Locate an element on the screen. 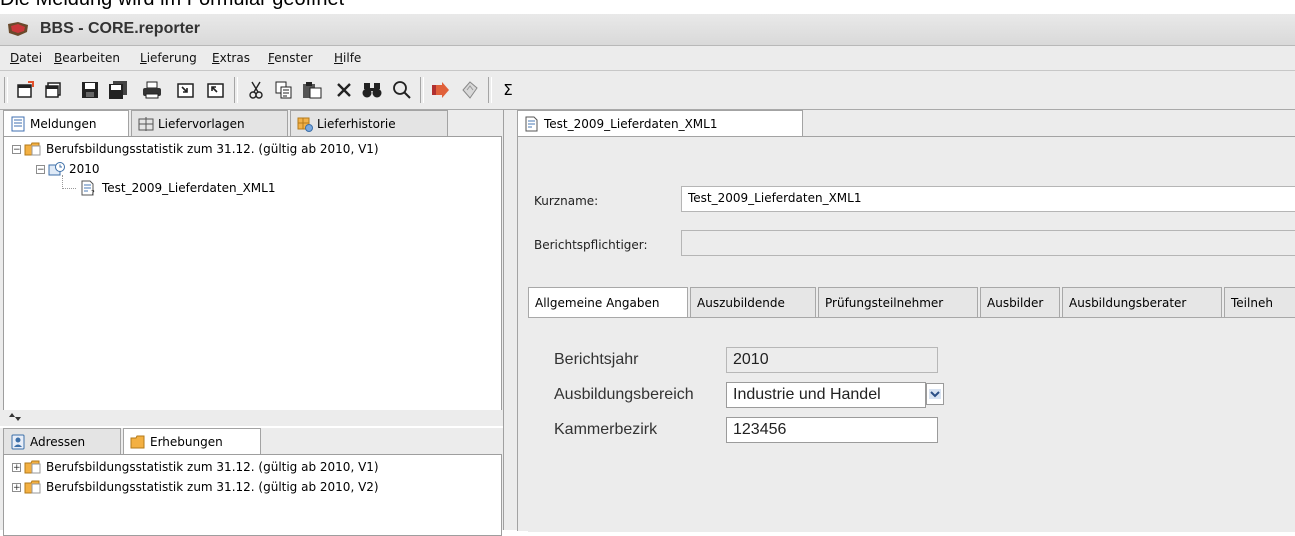  chevron-down-icon is located at coordinates (935, 394).